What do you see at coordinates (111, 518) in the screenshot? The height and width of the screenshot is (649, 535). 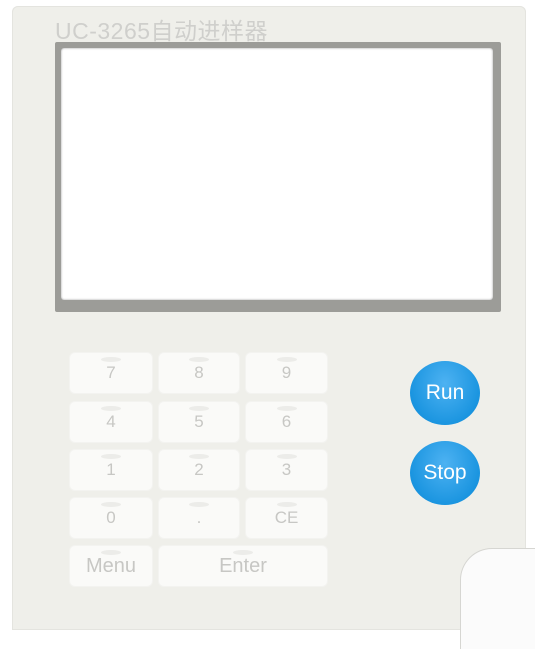 I see `key-0: 0` at bounding box center [111, 518].